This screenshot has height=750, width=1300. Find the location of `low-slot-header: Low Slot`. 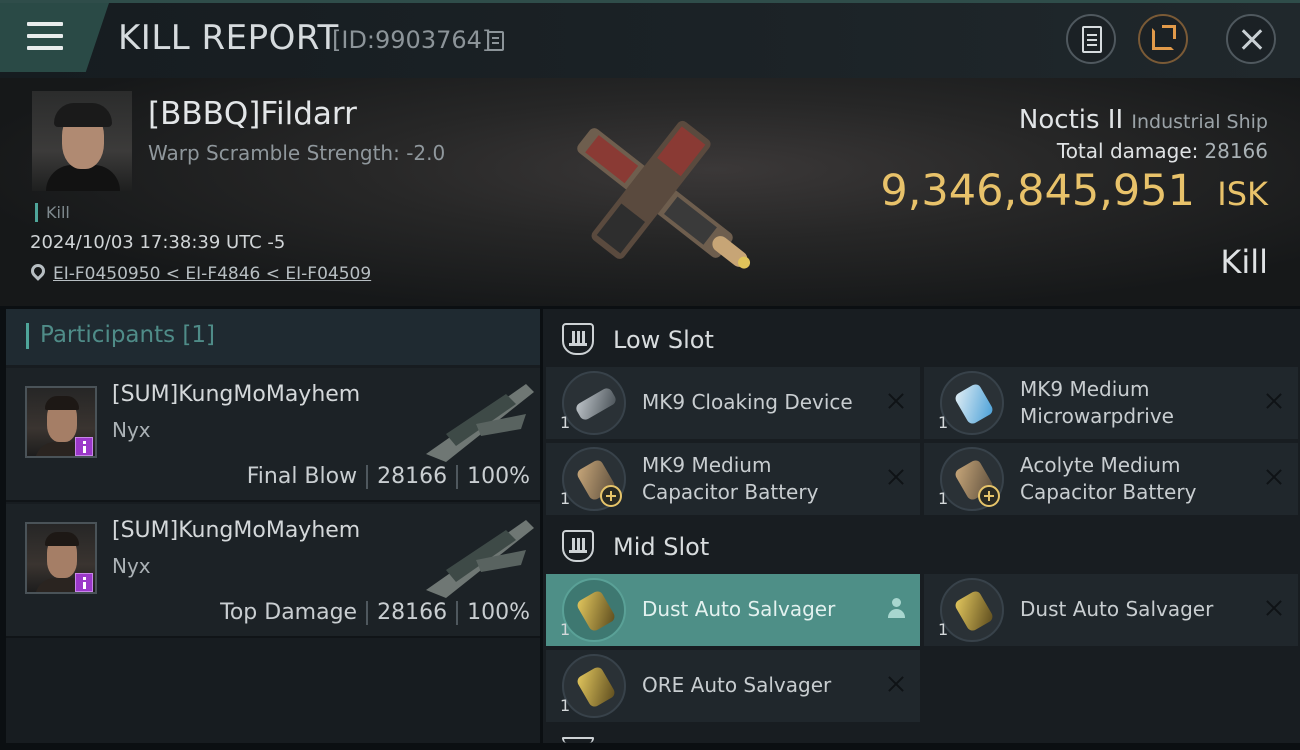

low-slot-header: Low Slot is located at coordinates (921, 340).